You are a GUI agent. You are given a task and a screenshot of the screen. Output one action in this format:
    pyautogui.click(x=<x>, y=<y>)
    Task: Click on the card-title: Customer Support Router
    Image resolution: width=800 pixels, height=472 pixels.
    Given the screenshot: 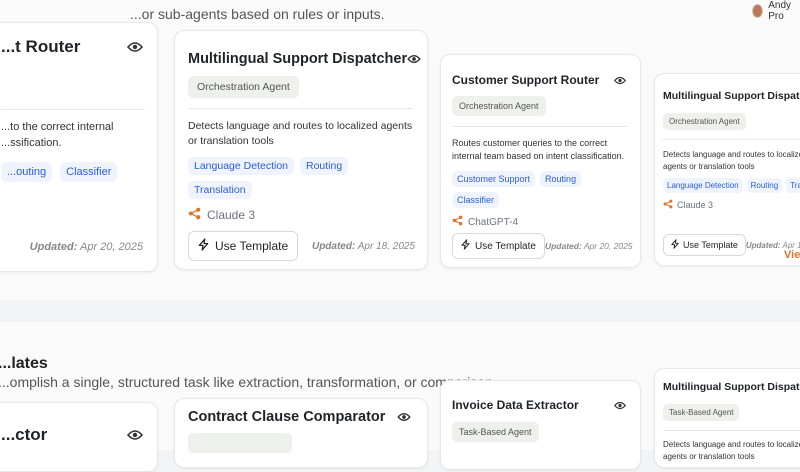 What is the action you would take?
    pyautogui.click(x=526, y=80)
    